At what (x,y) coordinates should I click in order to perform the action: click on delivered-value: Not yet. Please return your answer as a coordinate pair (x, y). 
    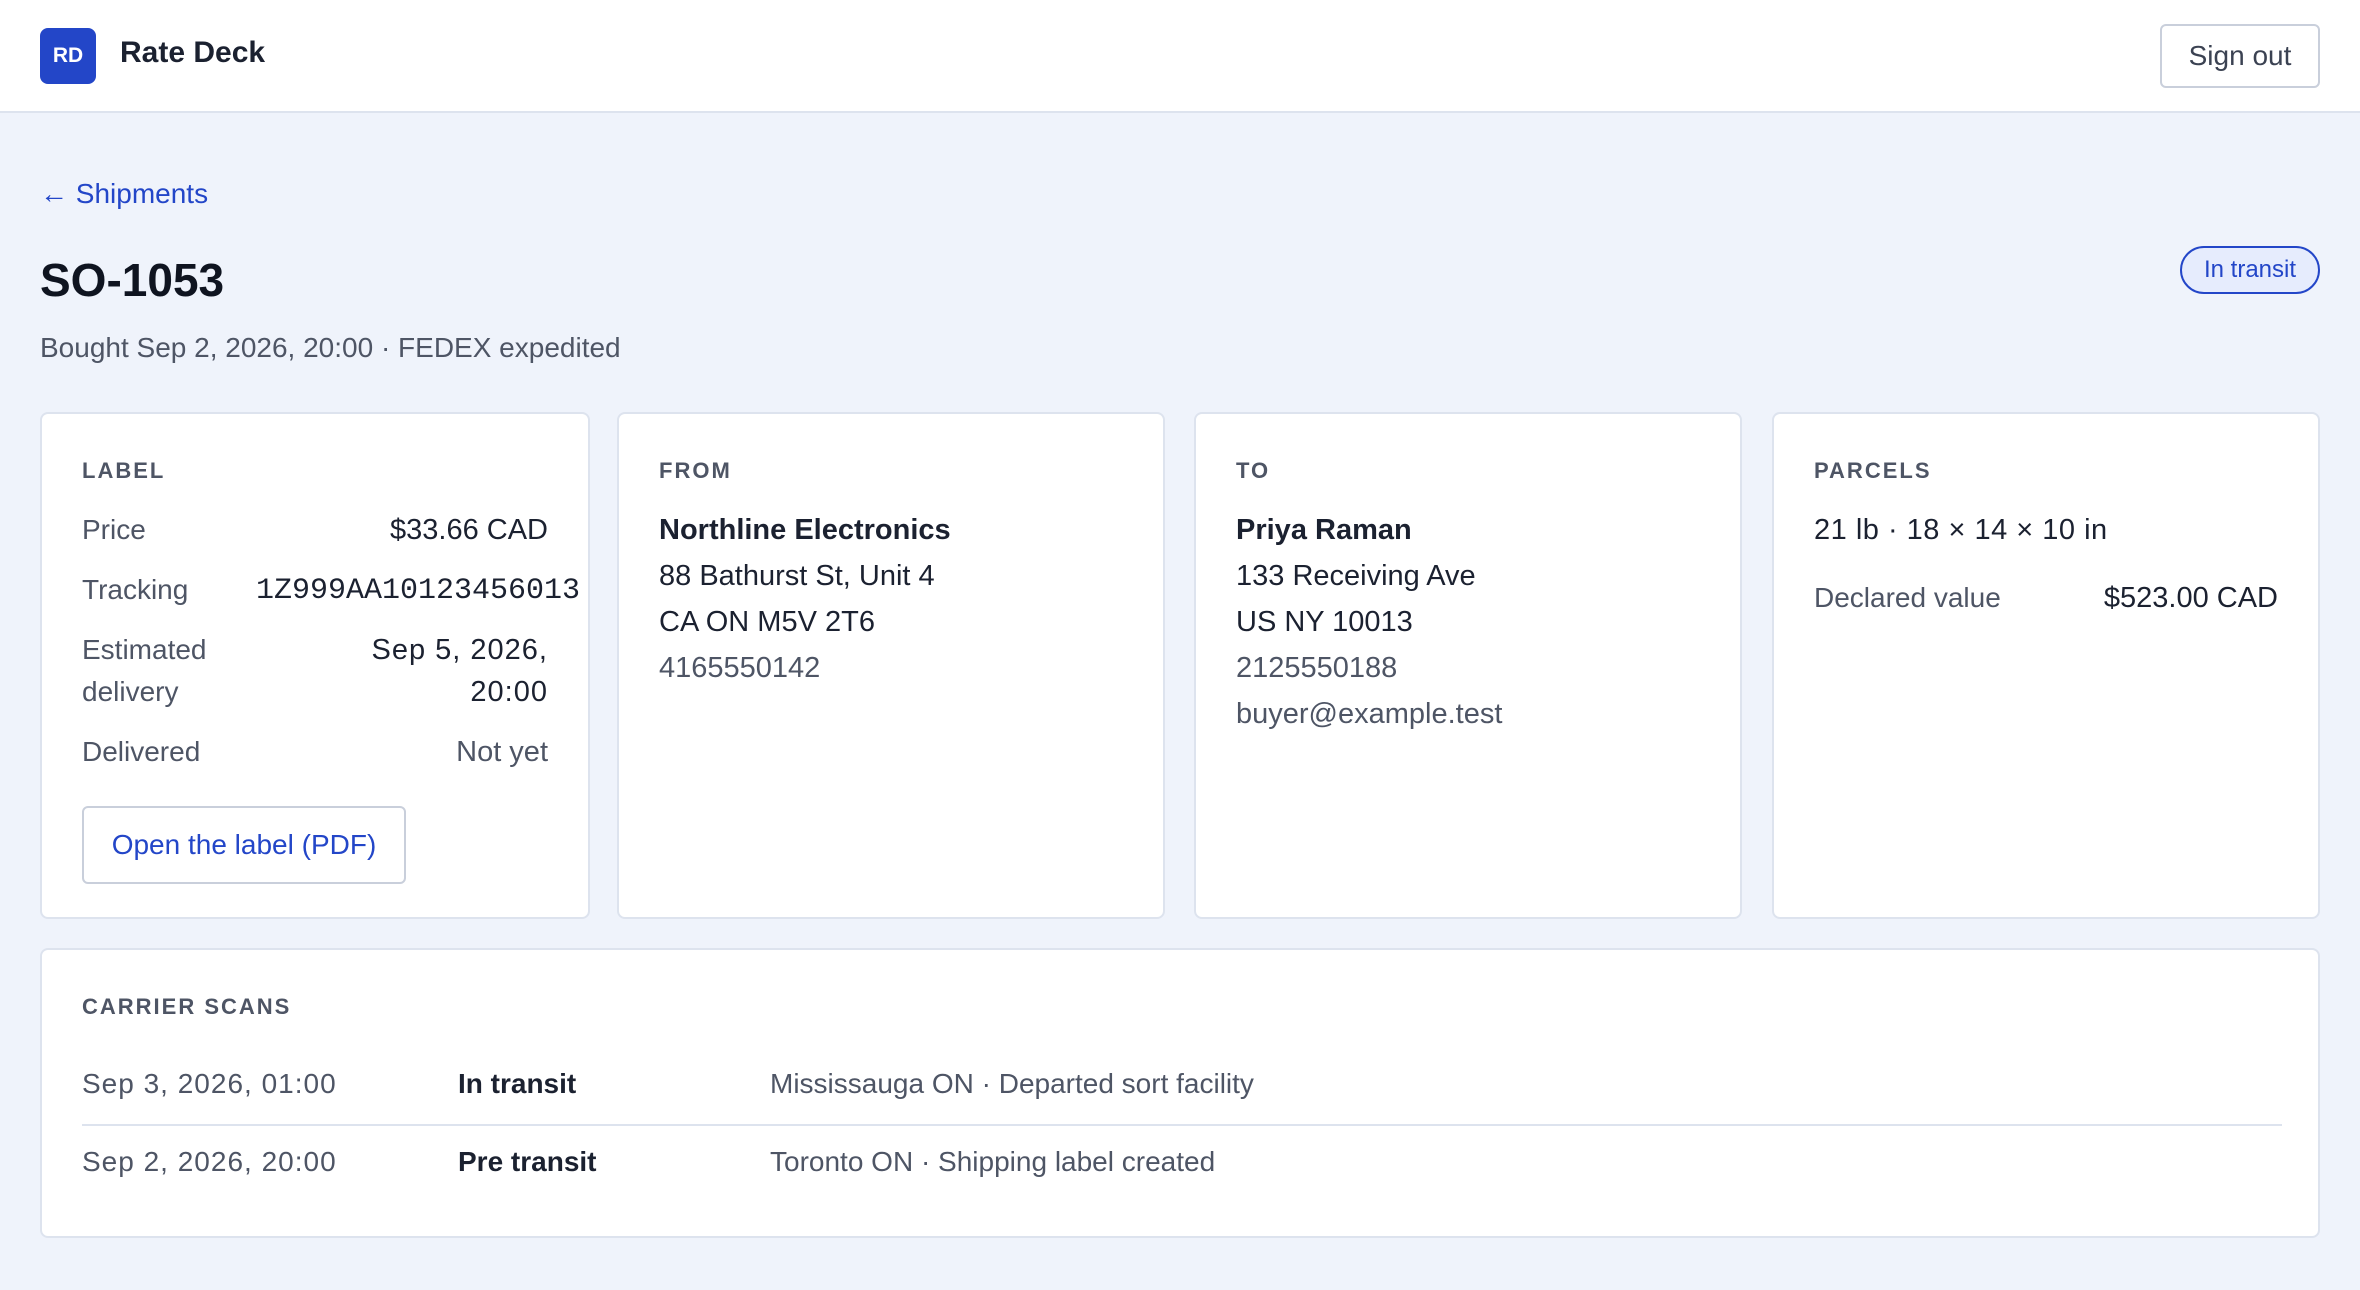
    Looking at the image, I should click on (502, 752).